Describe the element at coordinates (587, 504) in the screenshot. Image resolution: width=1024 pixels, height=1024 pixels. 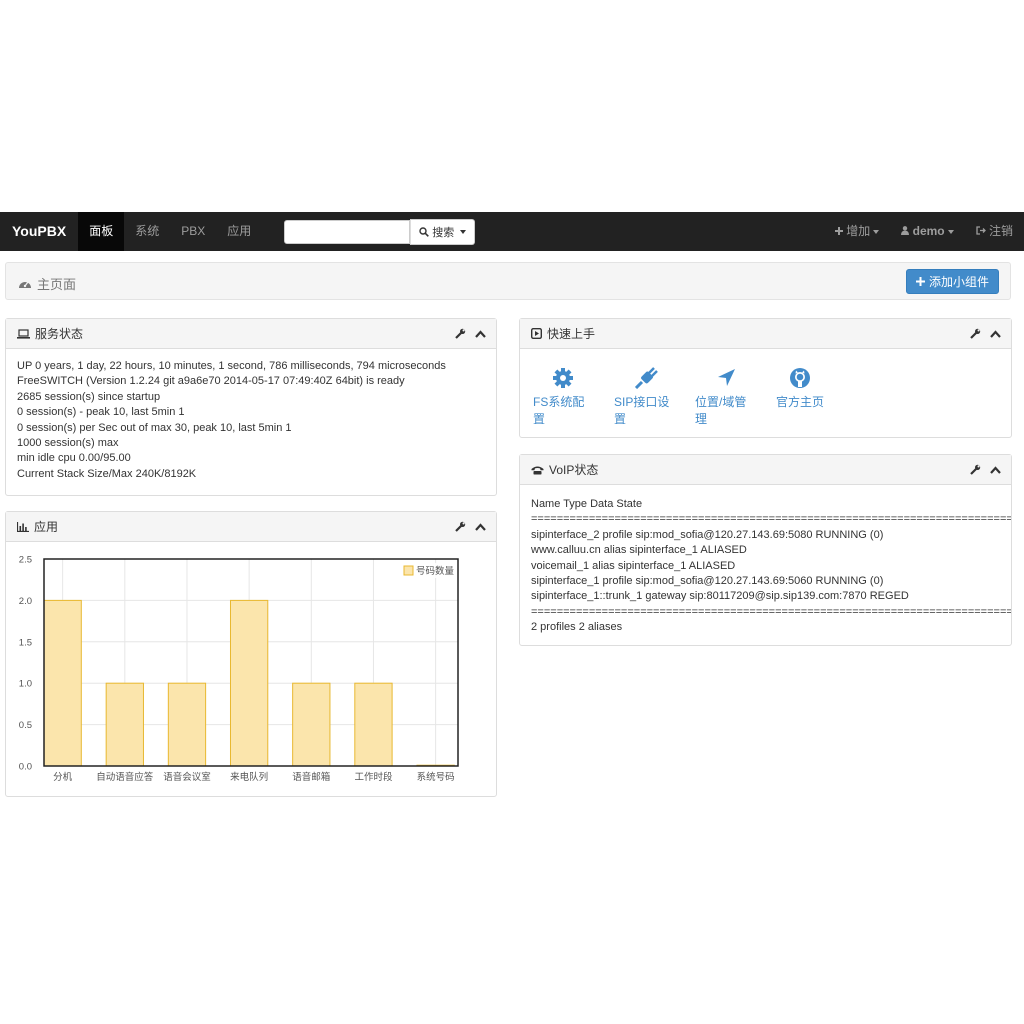
I see `voip-header-line: Name Type Data State` at that location.